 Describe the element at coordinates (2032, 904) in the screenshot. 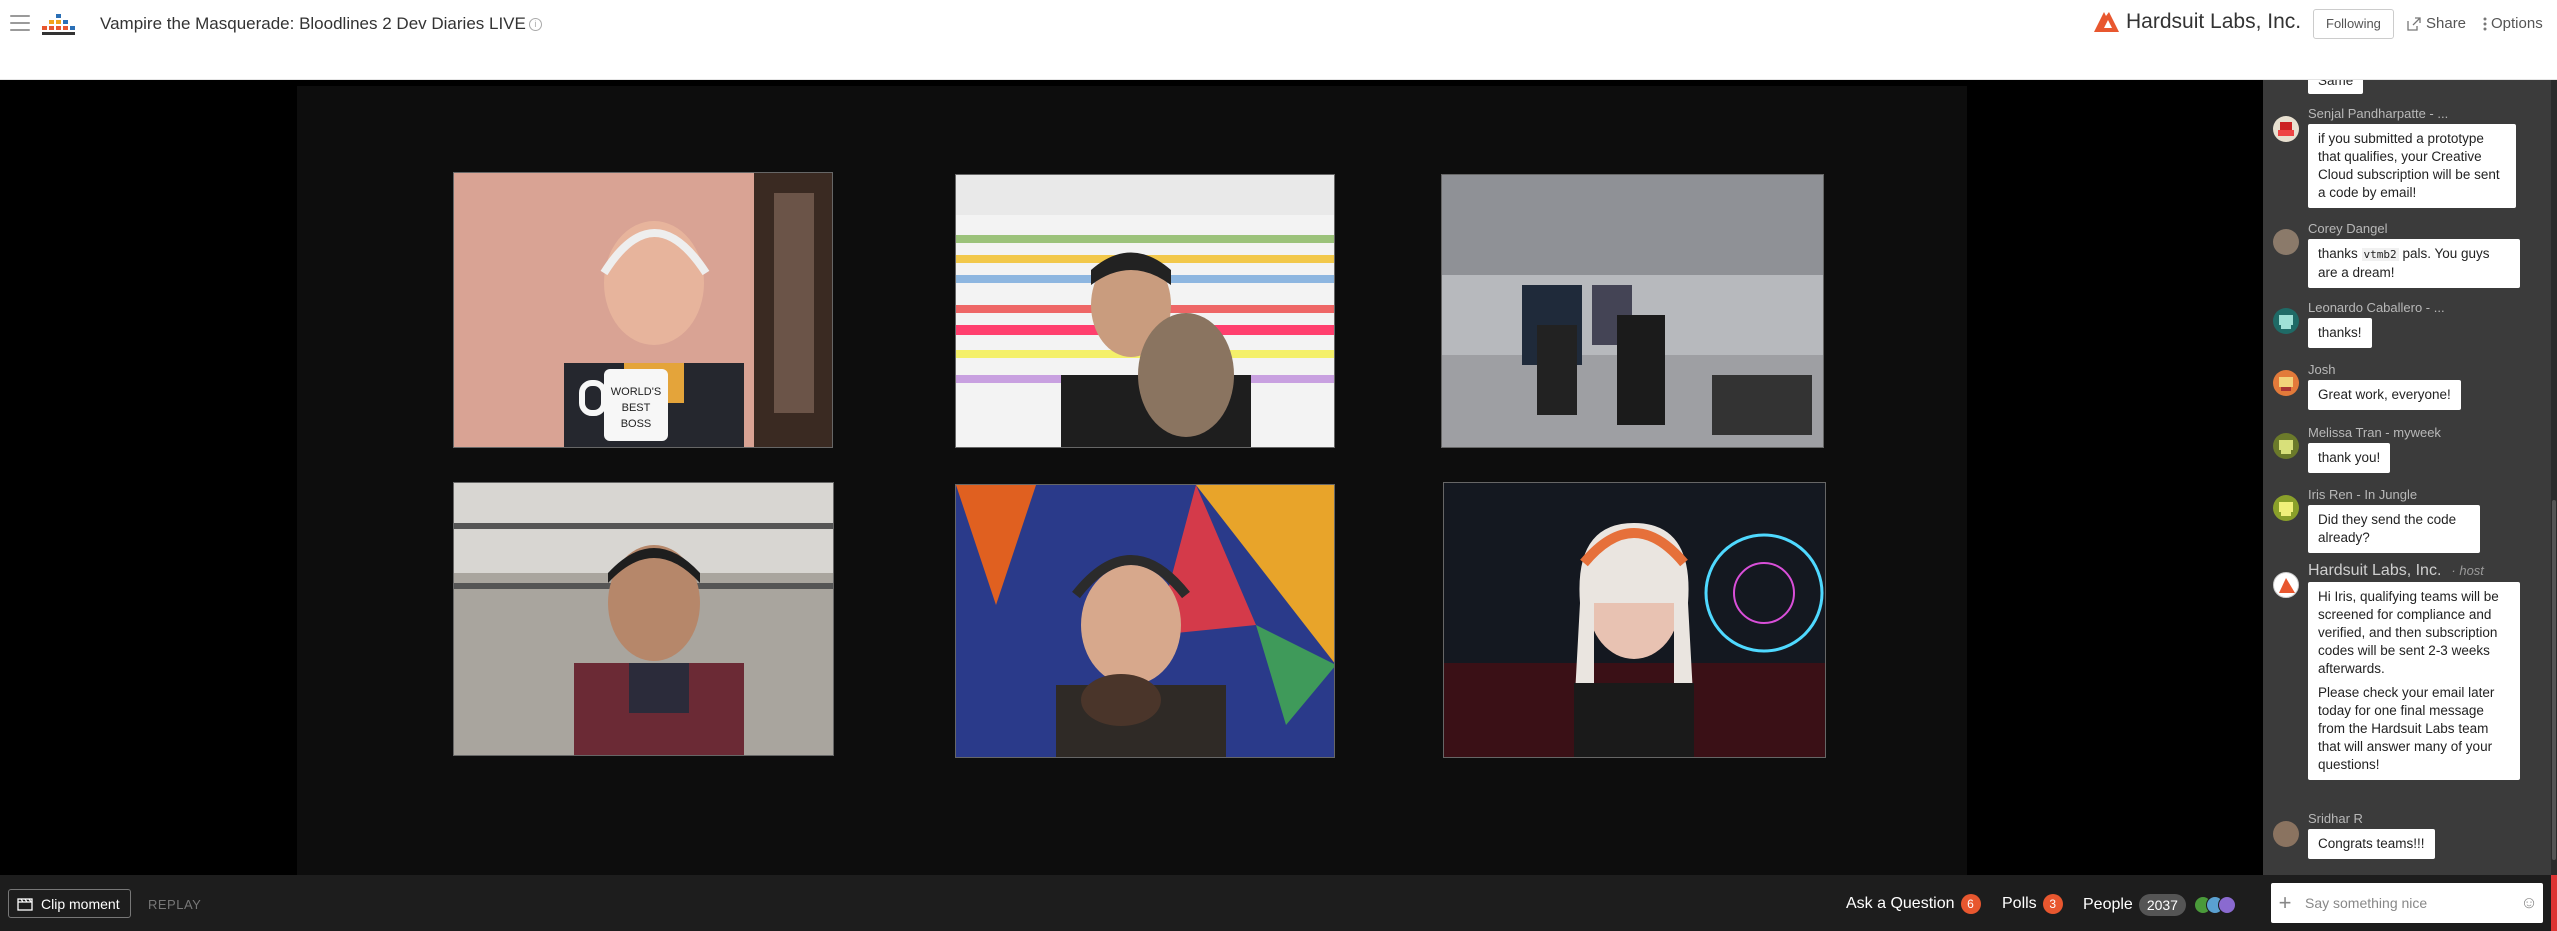

I see `polls-button: Polls 3` at that location.